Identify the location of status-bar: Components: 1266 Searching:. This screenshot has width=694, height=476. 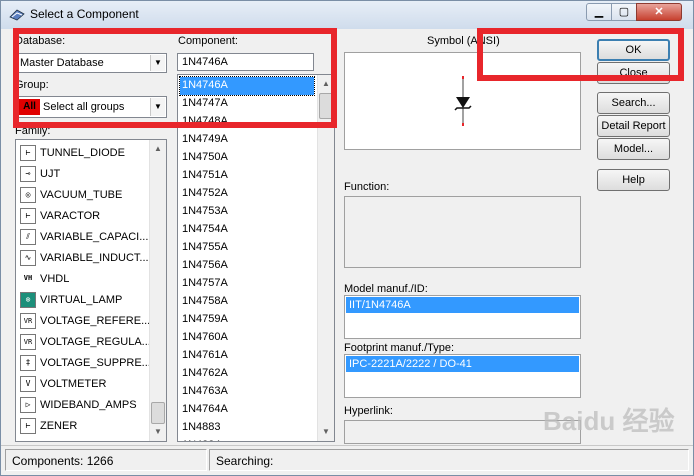
(347, 460).